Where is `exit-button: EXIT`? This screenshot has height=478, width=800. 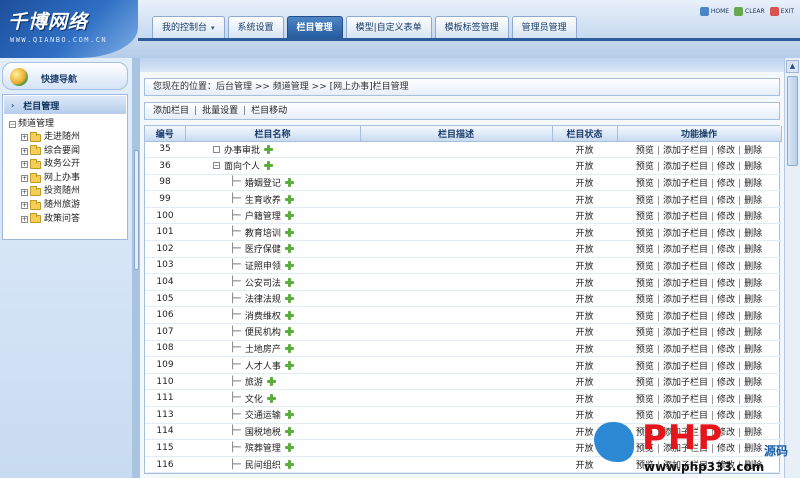 exit-button: EXIT is located at coordinates (781, 11).